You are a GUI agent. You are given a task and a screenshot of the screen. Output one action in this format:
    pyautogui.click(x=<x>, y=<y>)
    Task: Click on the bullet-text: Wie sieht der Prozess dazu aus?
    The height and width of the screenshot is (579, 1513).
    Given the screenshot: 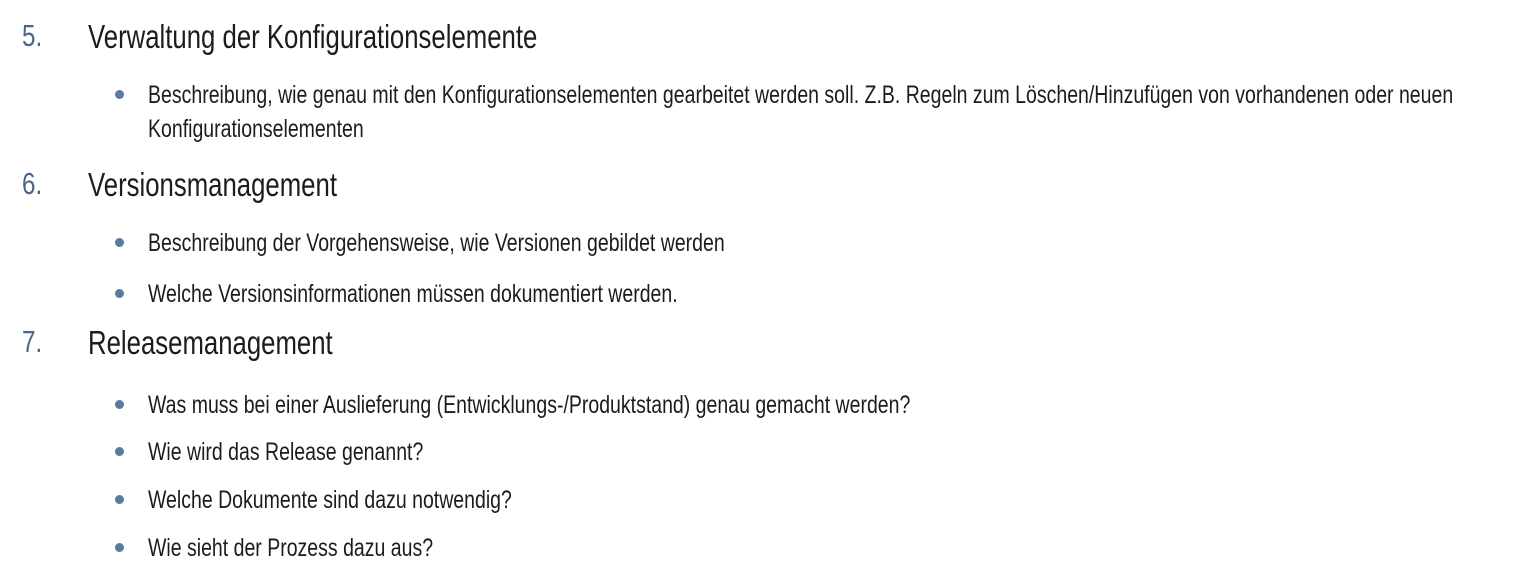 What is the action you would take?
    pyautogui.click(x=291, y=548)
    